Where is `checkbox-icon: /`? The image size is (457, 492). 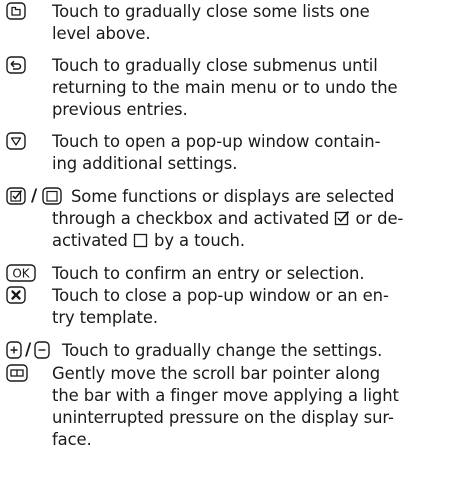 checkbox-icon: / is located at coordinates (34, 196).